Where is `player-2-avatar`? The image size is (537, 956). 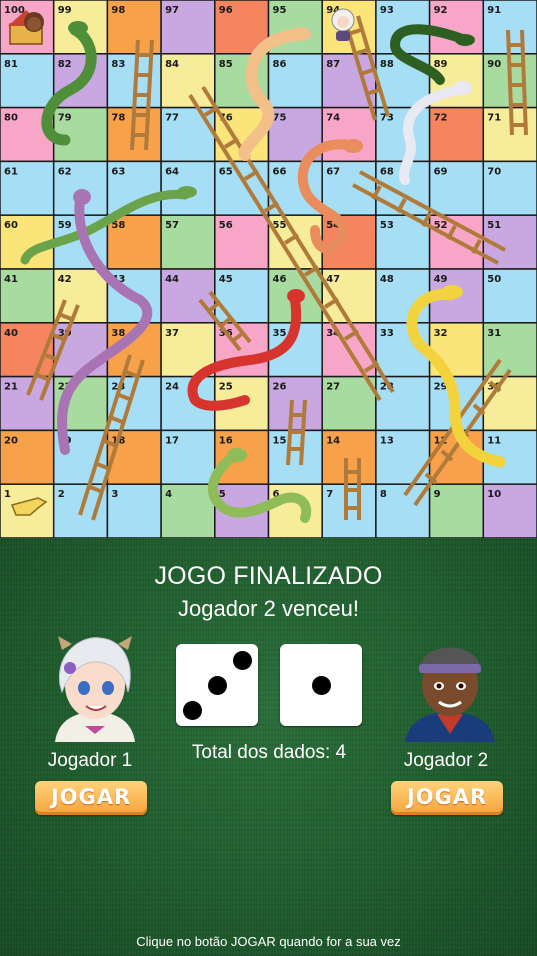
player-2-avatar is located at coordinates (450, 694).